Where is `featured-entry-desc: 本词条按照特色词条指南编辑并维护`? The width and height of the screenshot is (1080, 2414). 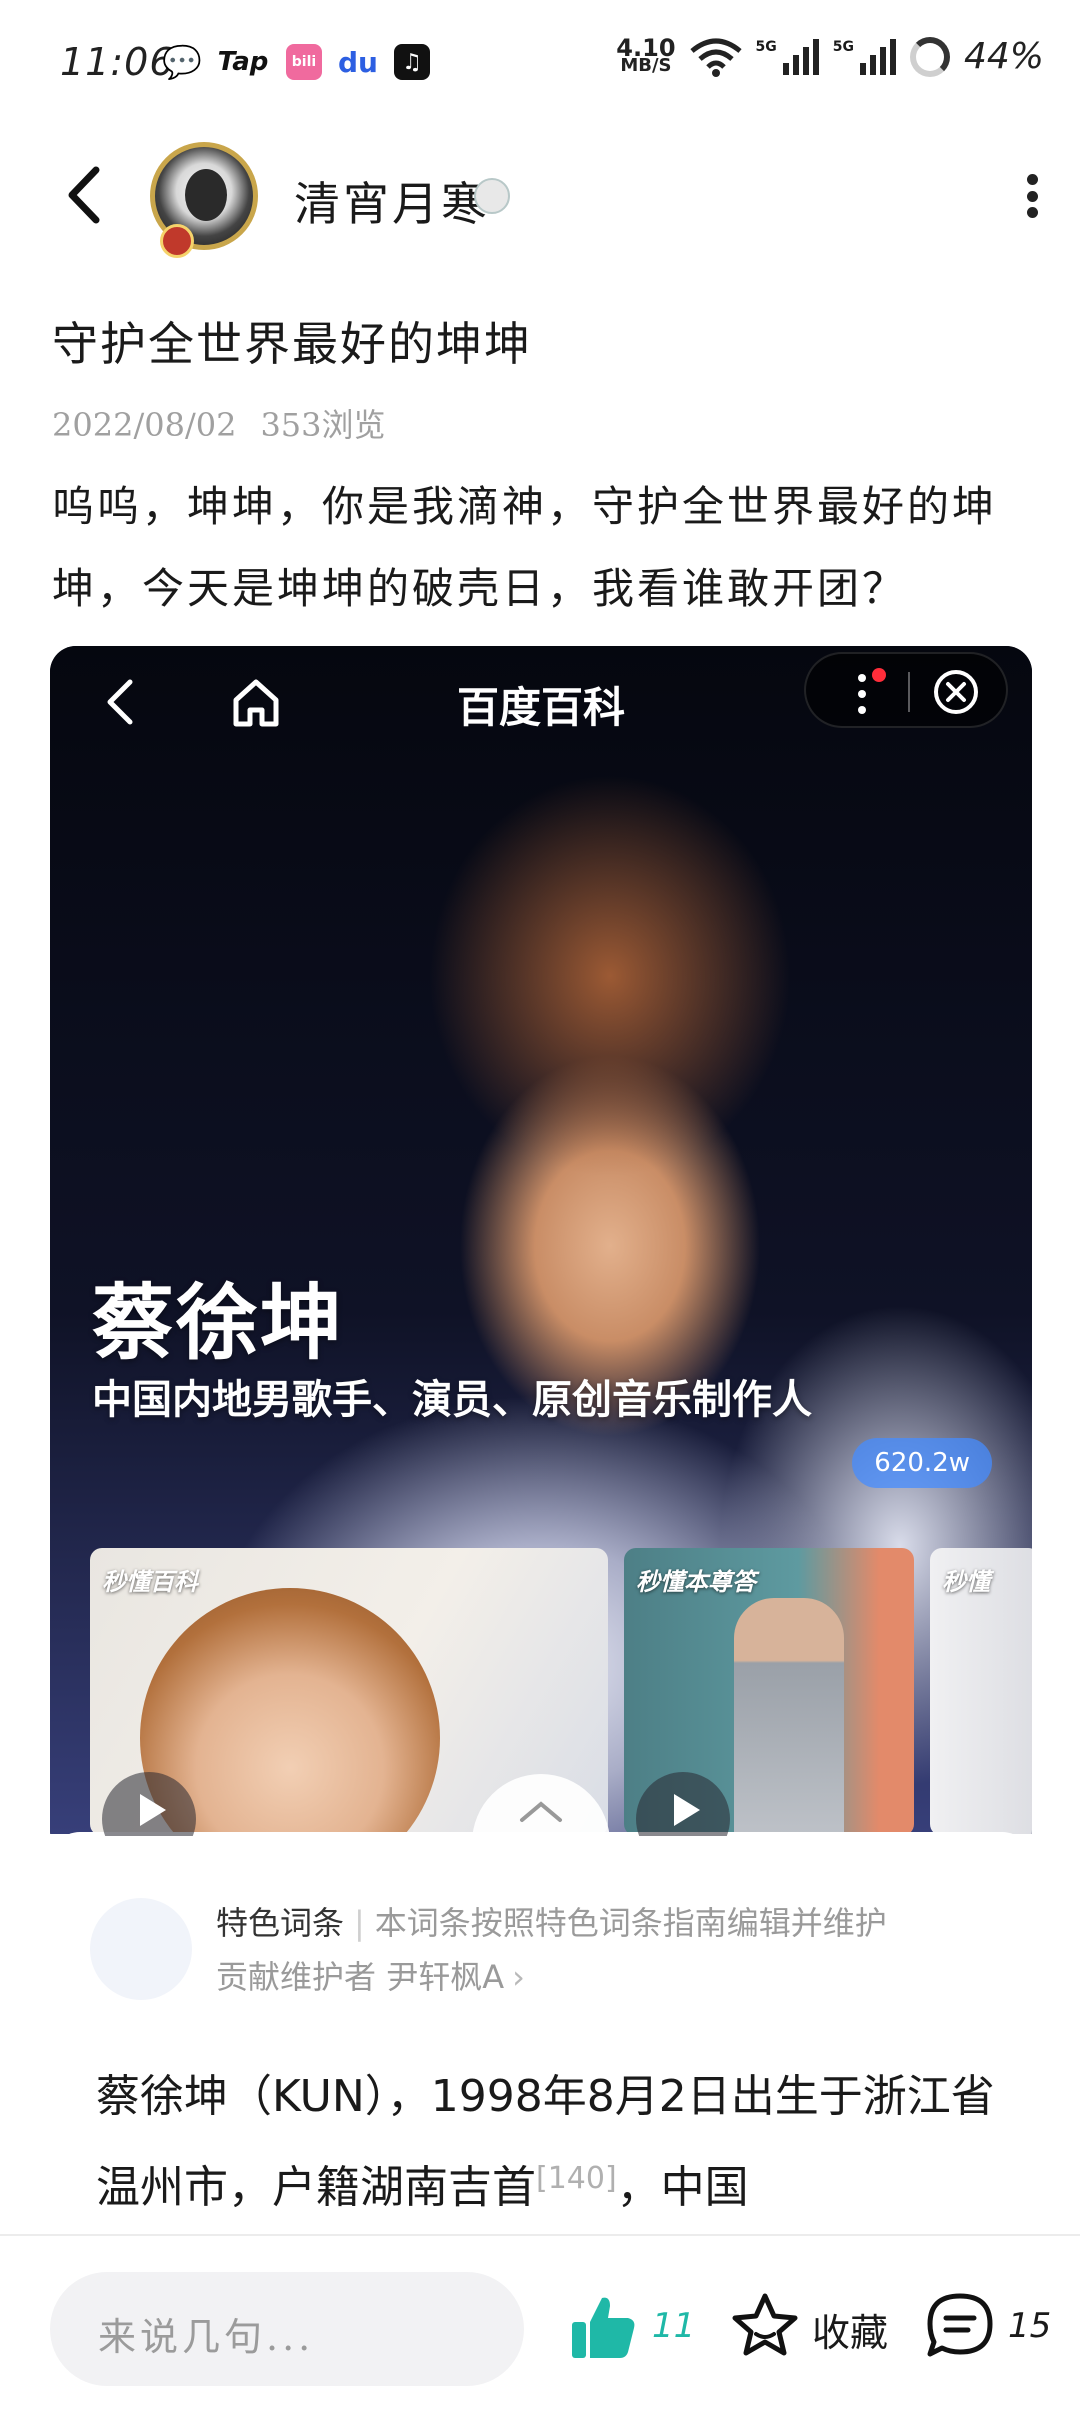
featured-entry-desc: 本词条按照特色词条指南编辑并维护 is located at coordinates (630, 1923).